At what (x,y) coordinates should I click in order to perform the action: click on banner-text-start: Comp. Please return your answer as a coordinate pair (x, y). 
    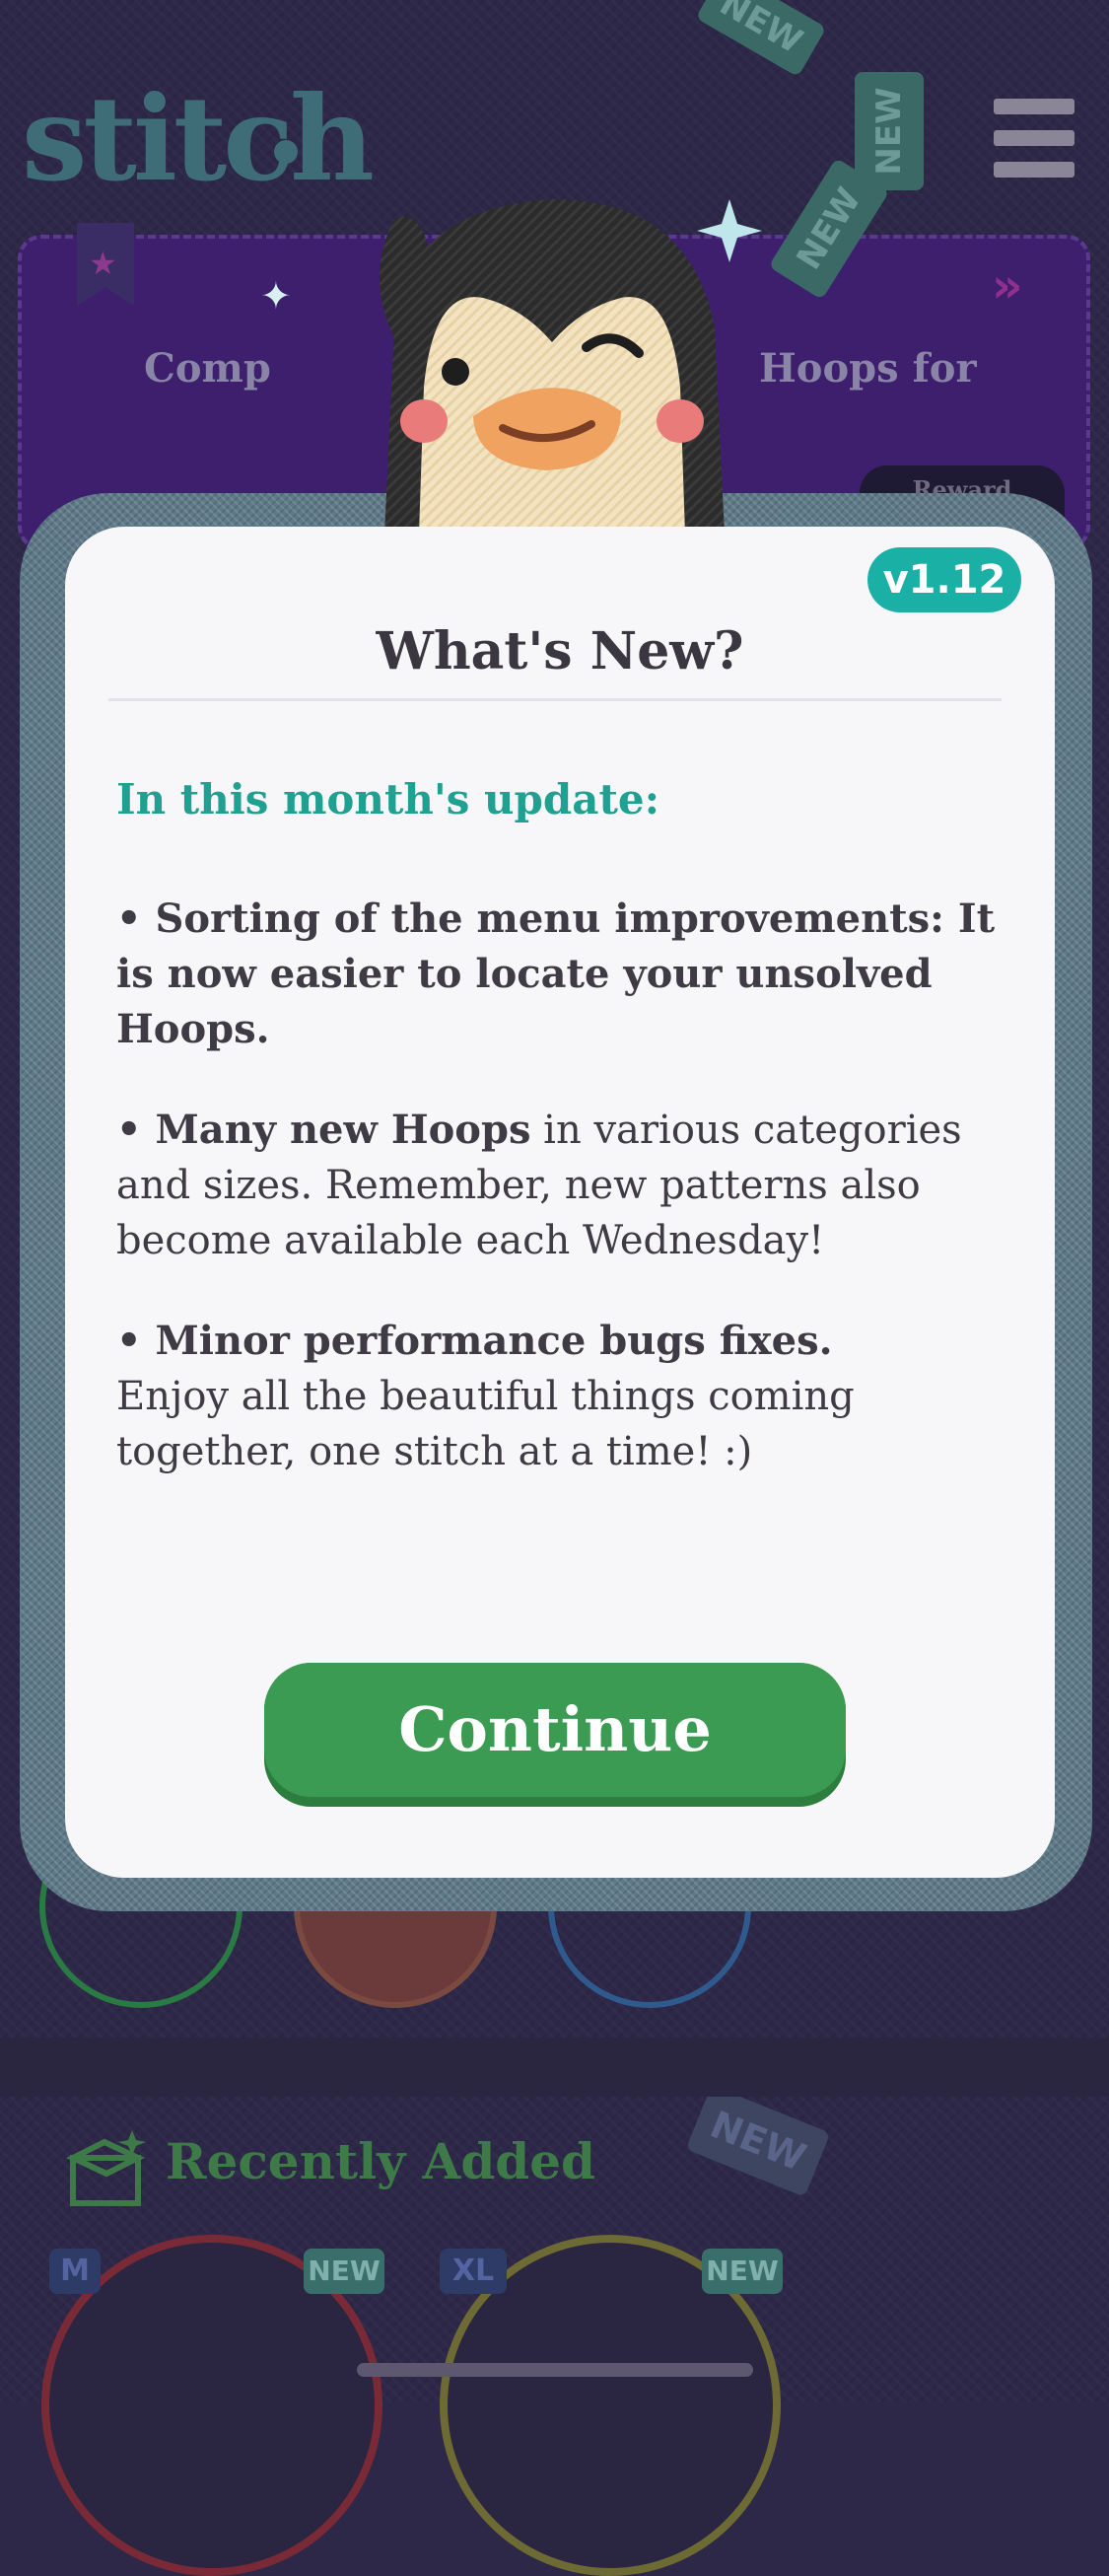
    Looking at the image, I should click on (208, 368).